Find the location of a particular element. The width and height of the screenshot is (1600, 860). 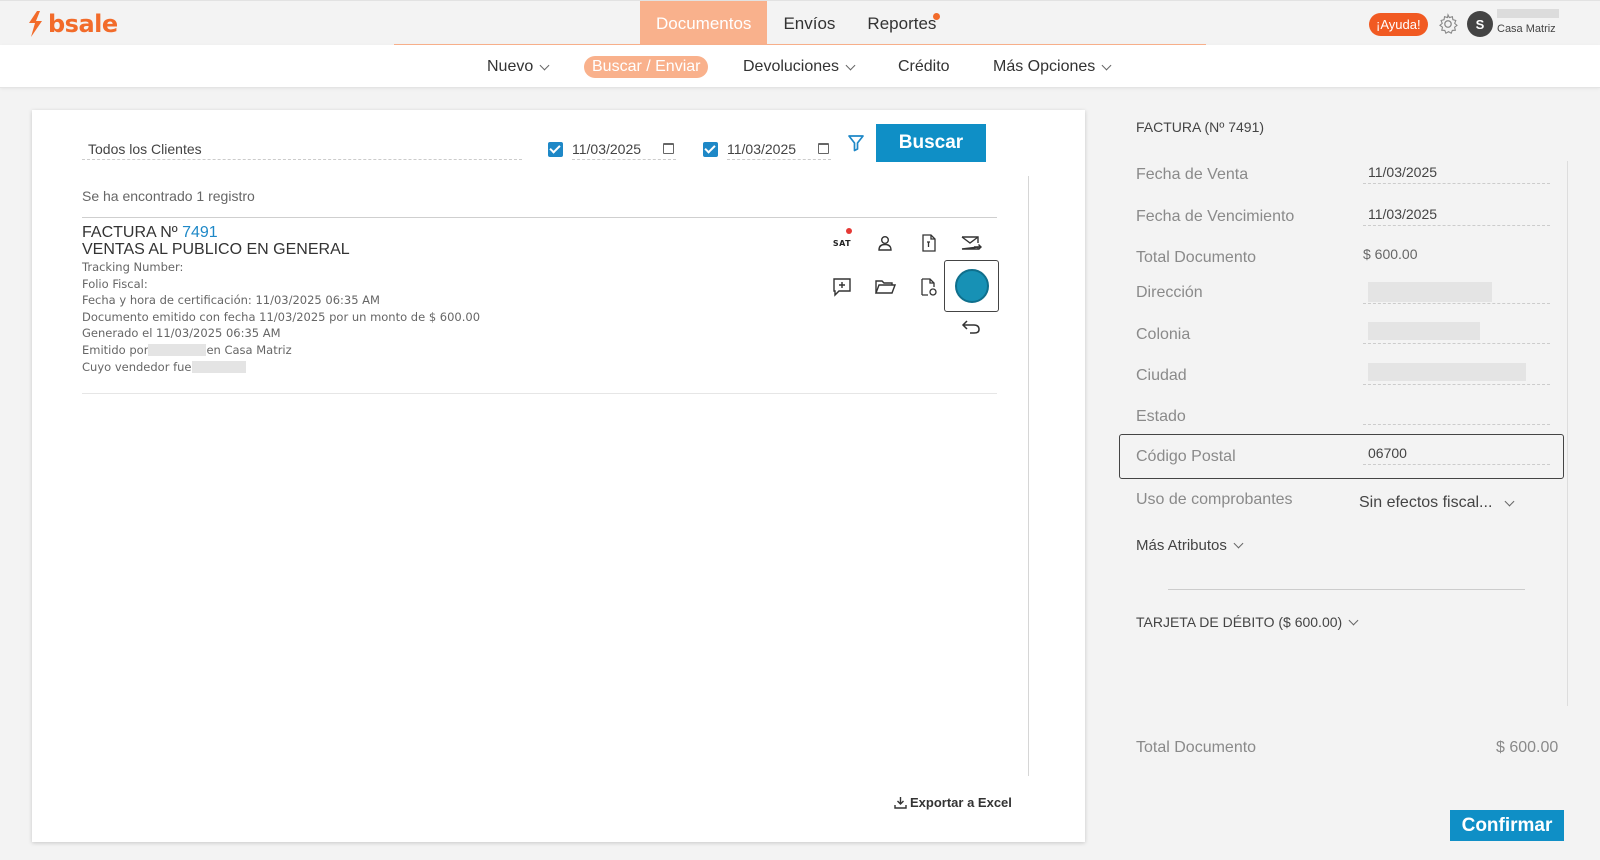

document-link-icon is located at coordinates (929, 287).